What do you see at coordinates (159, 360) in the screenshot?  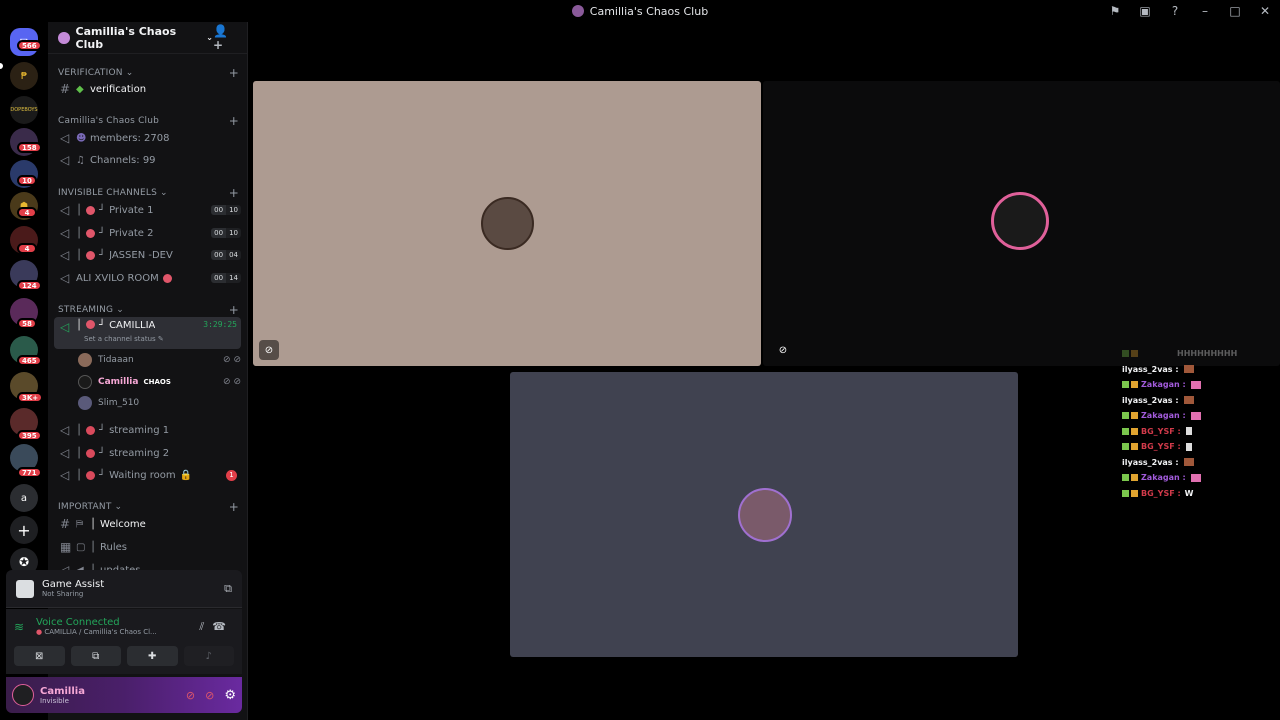 I see `voice-user: Tidaaan ⊘ ⊘` at bounding box center [159, 360].